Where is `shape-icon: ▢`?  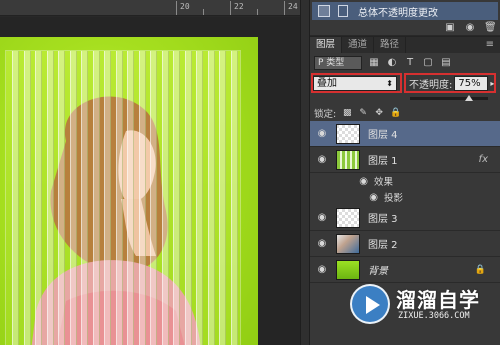
shape-icon: ▢ is located at coordinates (428, 63).